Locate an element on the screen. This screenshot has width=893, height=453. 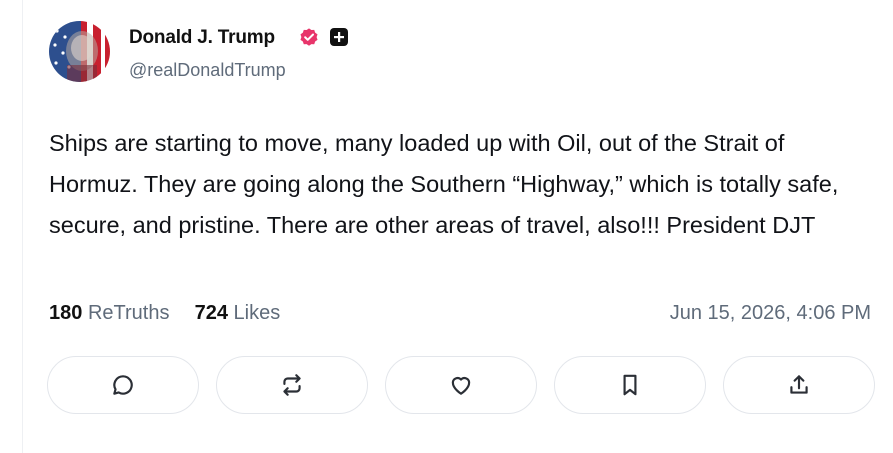
post-stats: 180 ReTruths 724 Likes is located at coordinates (164, 313).